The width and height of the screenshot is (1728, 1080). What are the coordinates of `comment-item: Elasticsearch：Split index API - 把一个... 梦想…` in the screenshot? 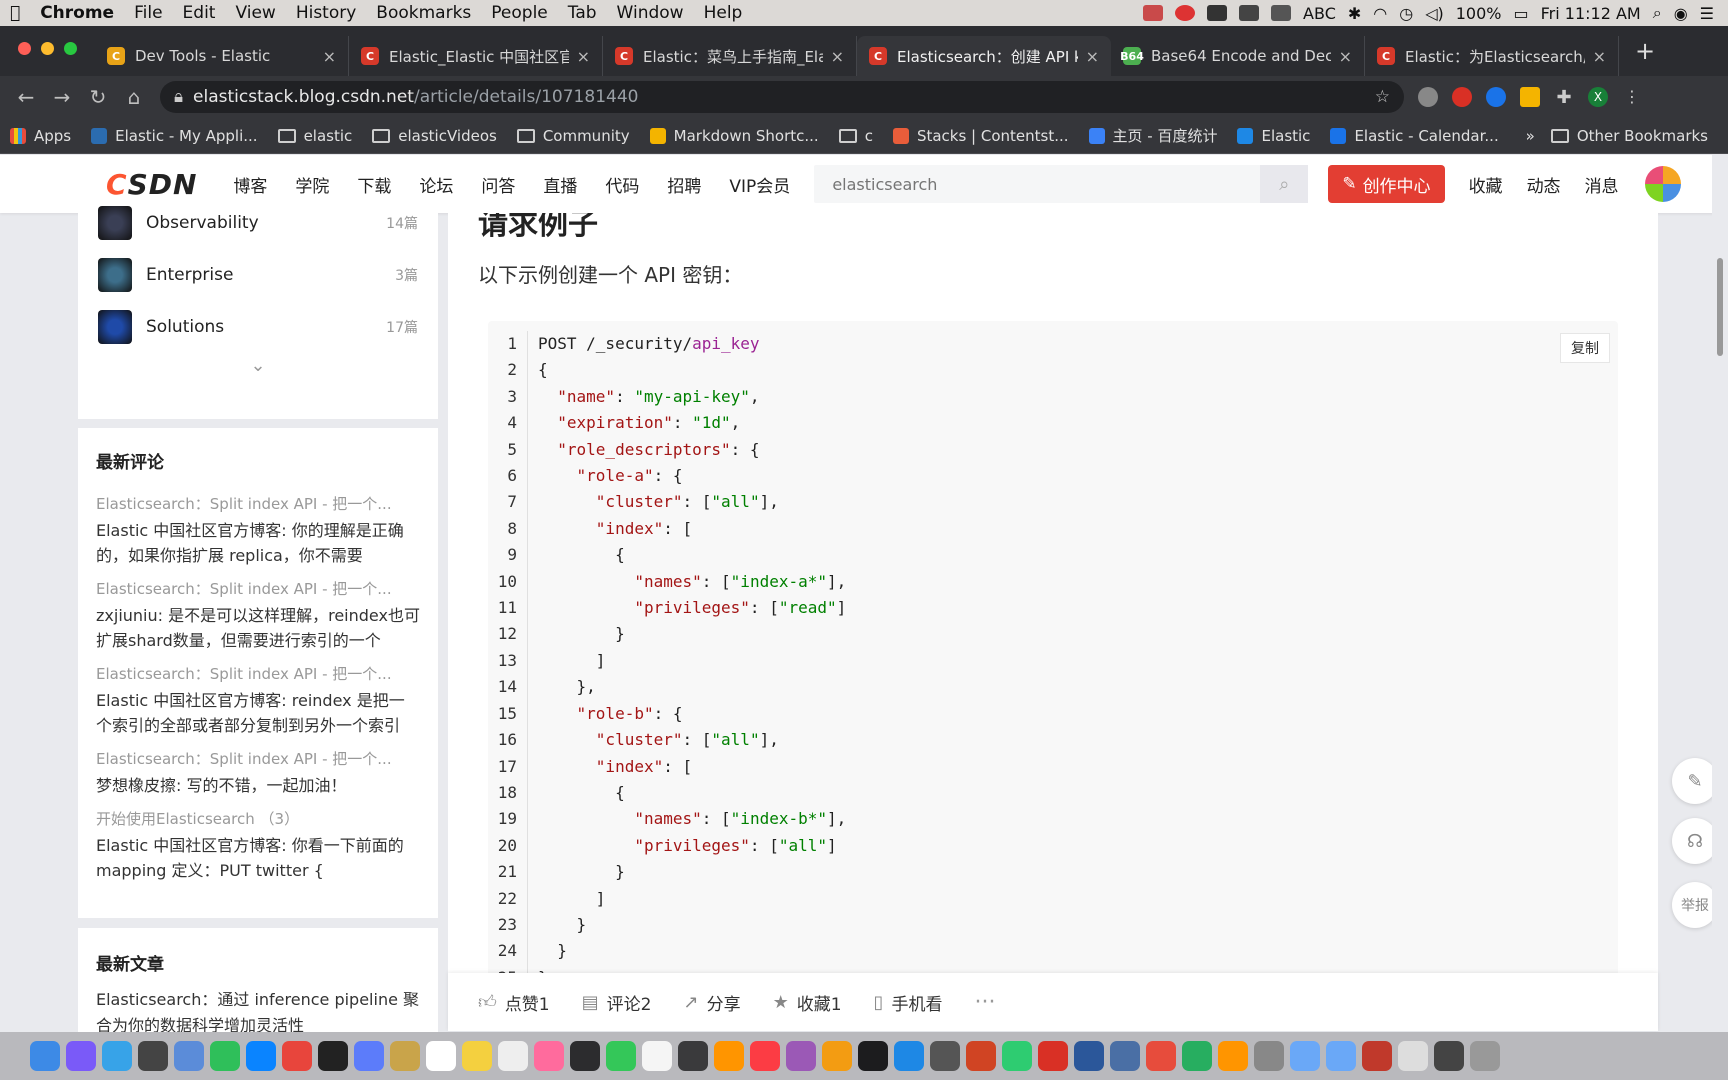 It's located at (258, 773).